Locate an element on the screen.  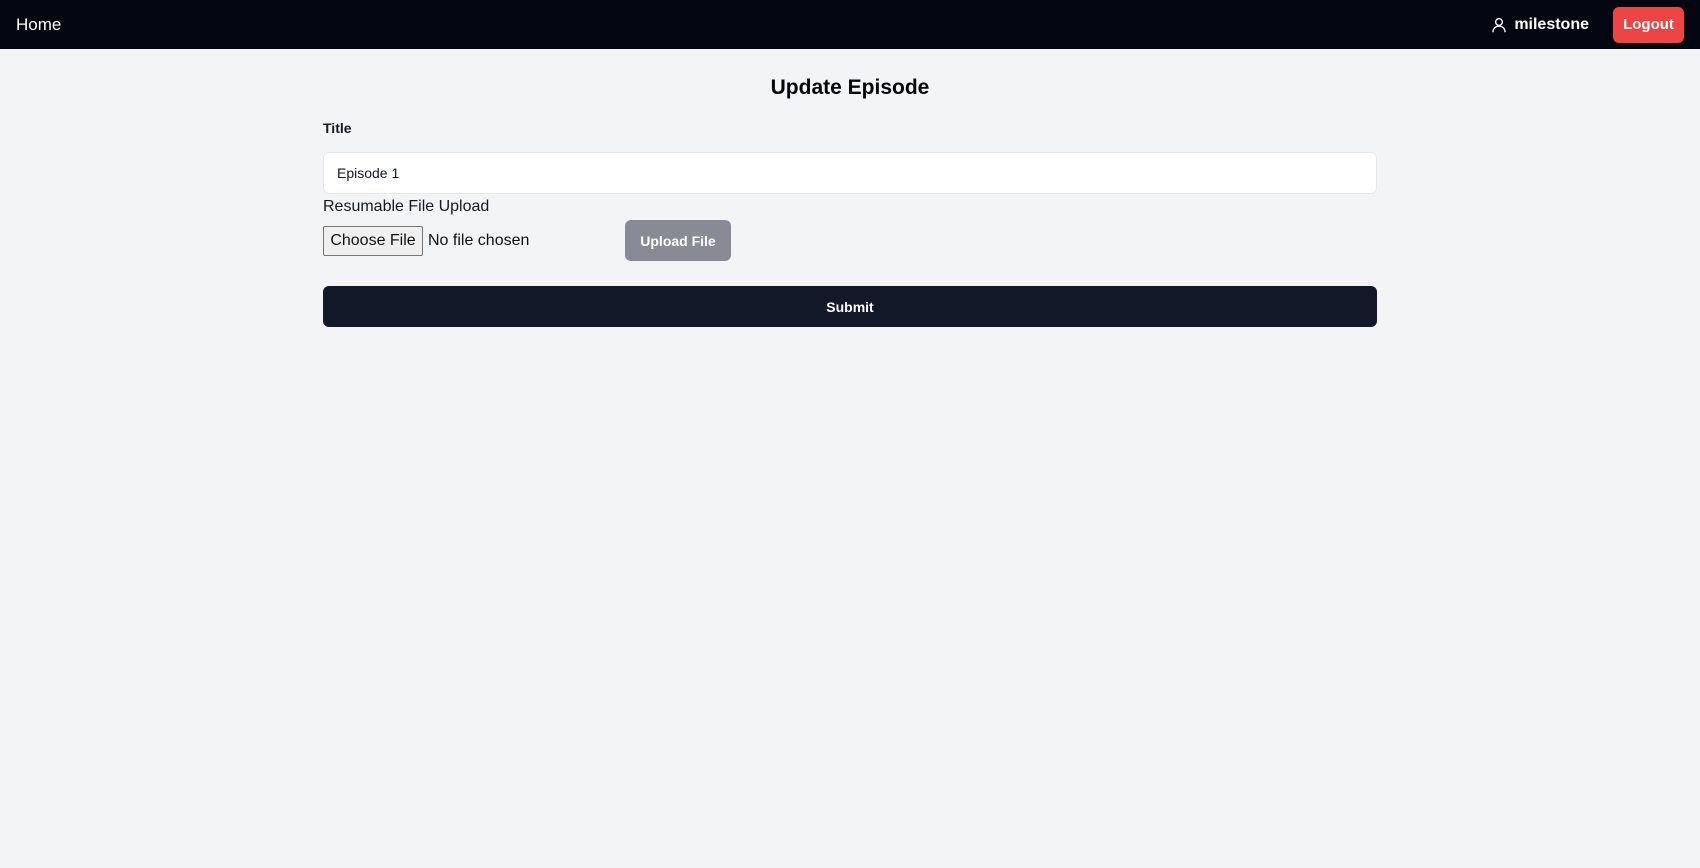
submit-button: Submit is located at coordinates (850, 306).